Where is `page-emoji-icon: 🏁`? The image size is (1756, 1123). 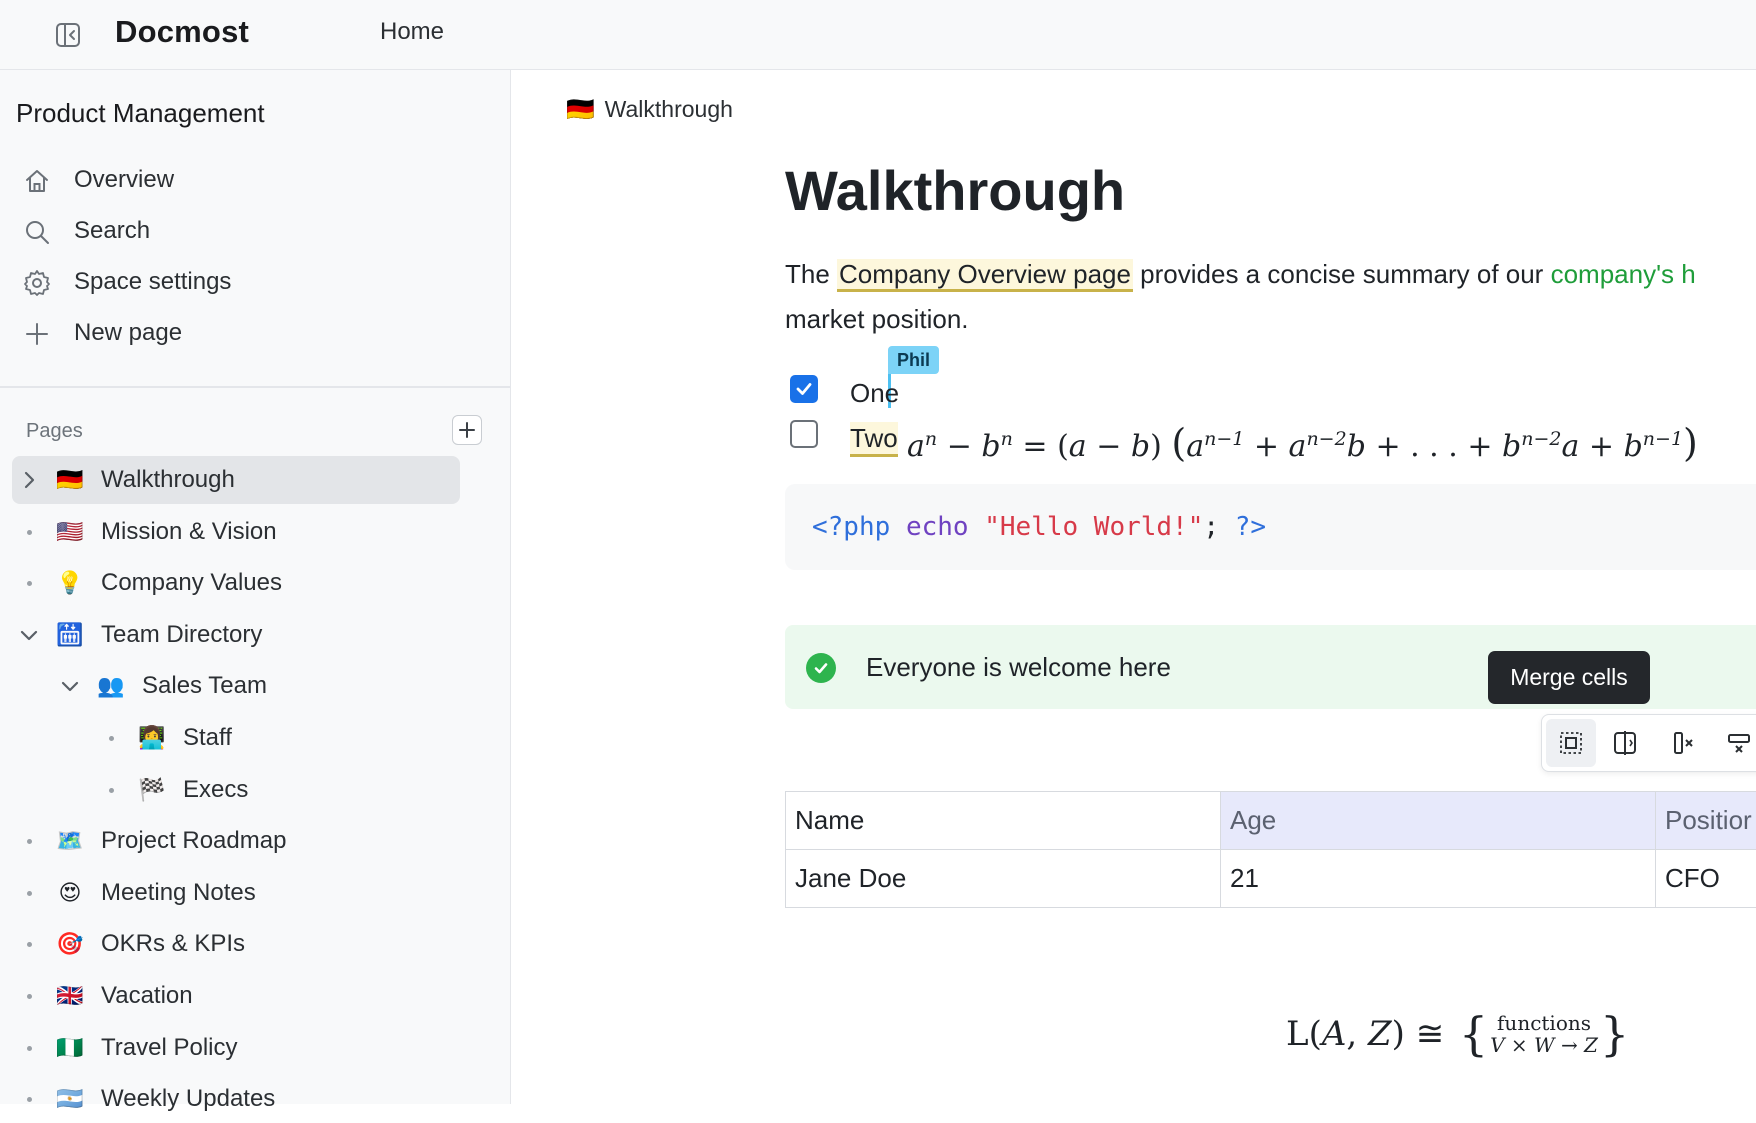 page-emoji-icon: 🏁 is located at coordinates (152, 790).